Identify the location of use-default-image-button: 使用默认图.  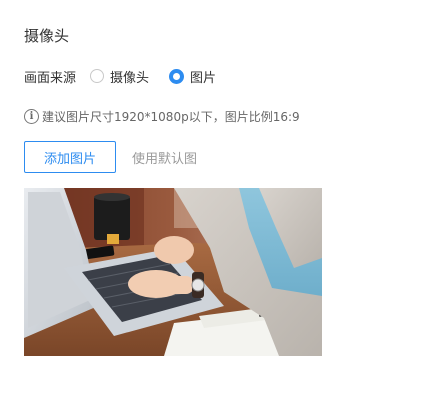
(164, 157).